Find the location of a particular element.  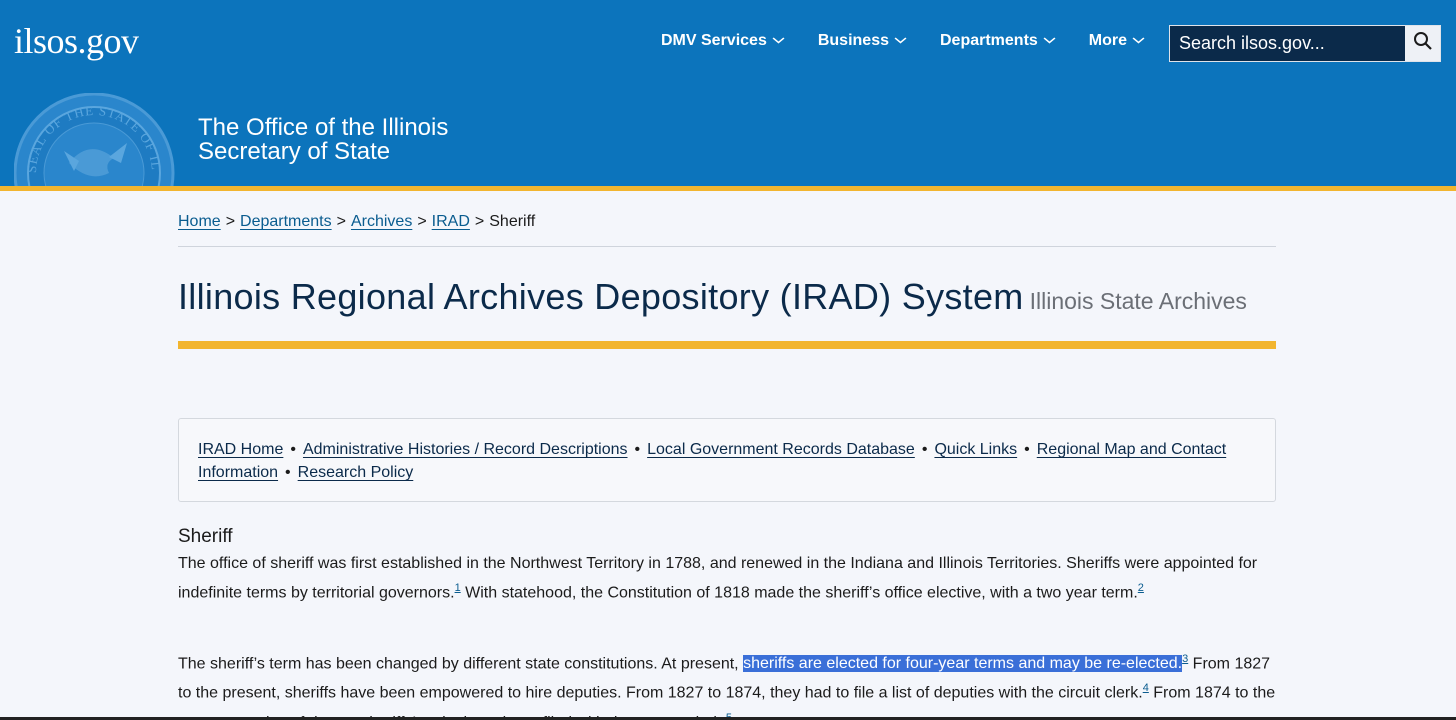

office-title-line2: Secretary of State is located at coordinates (294, 151).